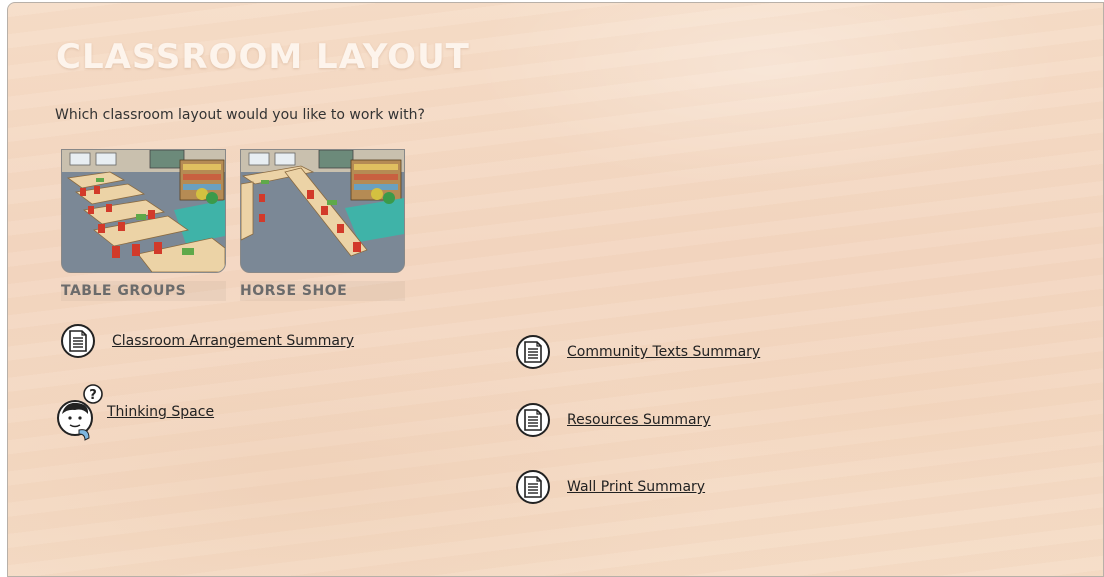 Image resolution: width=1104 pixels, height=577 pixels. What do you see at coordinates (143, 291) in the screenshot?
I see `table-groups-label: TABLE GROUPS` at bounding box center [143, 291].